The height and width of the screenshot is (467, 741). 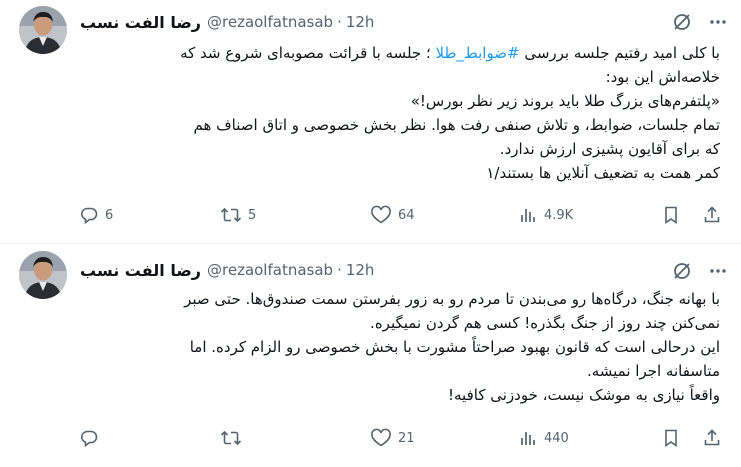 I want to click on retweet-button, so click(x=234, y=438).